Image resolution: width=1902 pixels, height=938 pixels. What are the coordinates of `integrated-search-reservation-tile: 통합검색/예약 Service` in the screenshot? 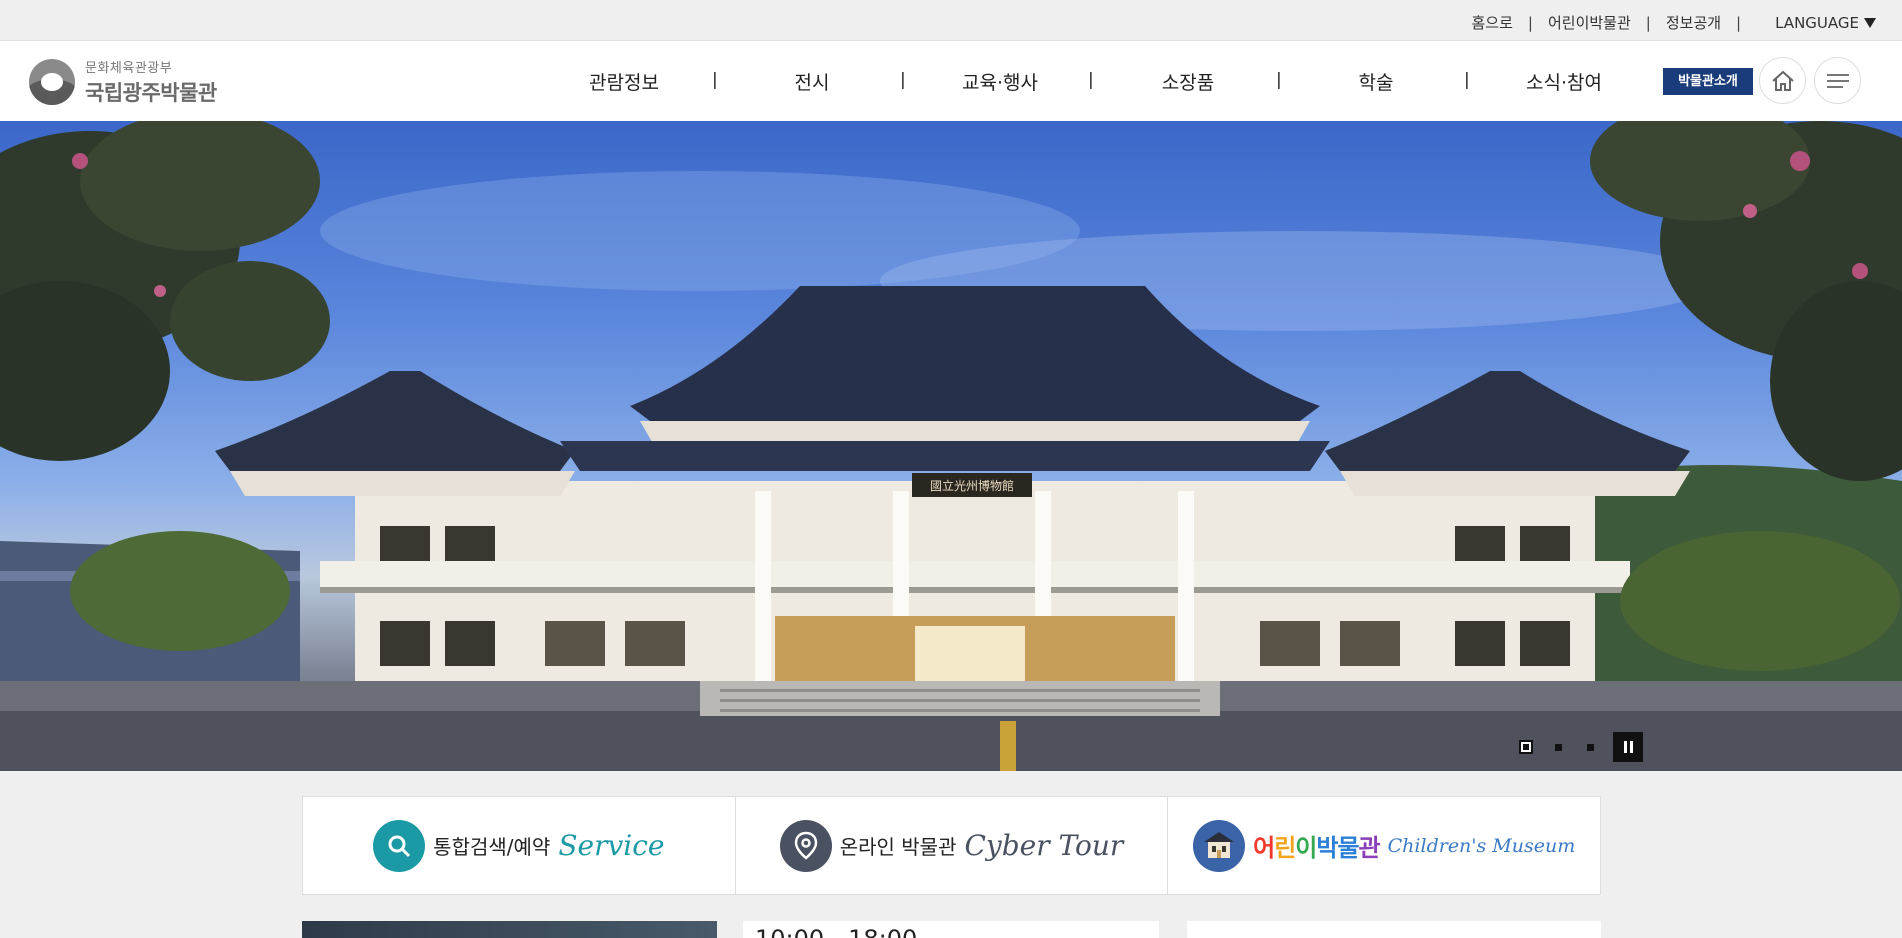 It's located at (519, 845).